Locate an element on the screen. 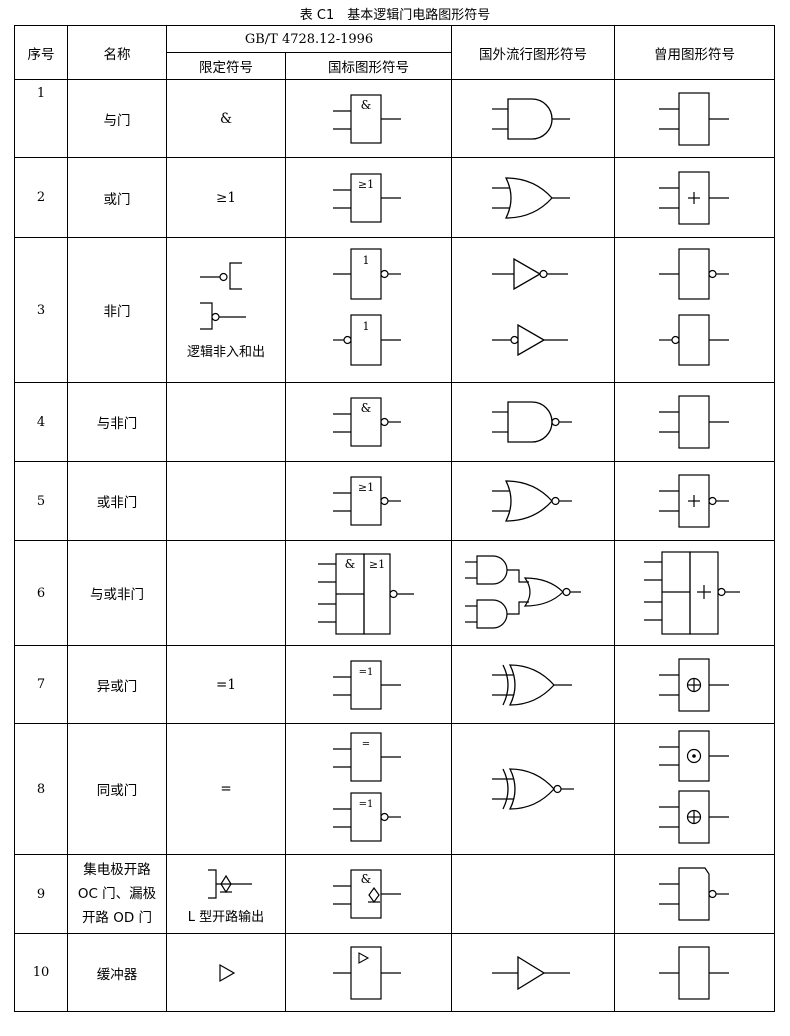  gb-symbol-not: 1 1 is located at coordinates (368, 310).